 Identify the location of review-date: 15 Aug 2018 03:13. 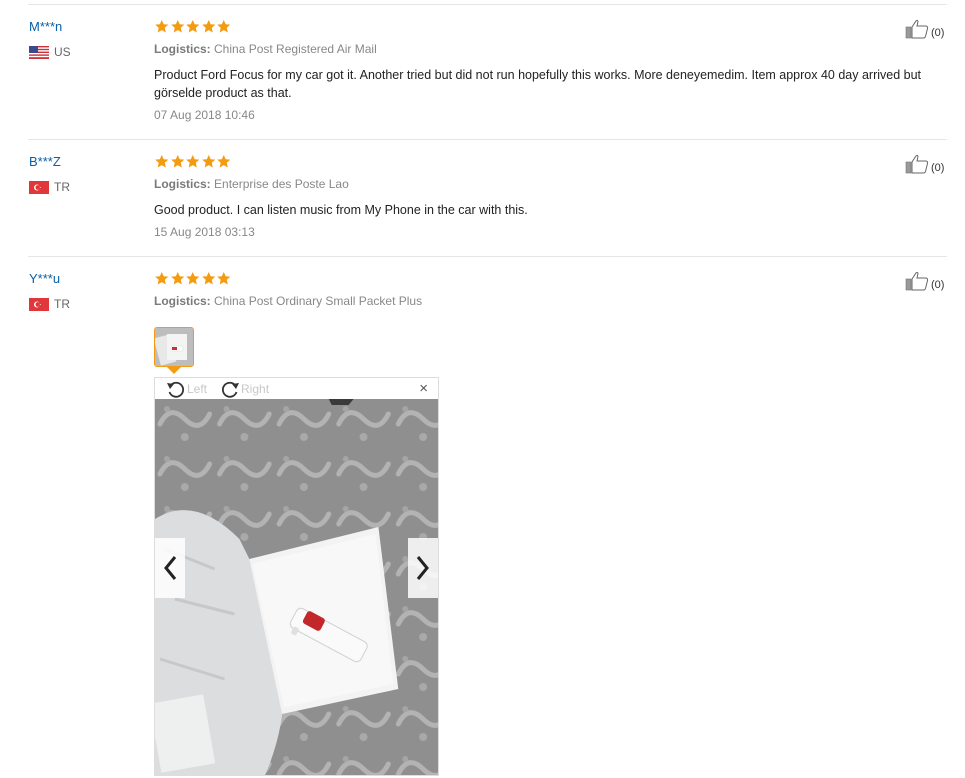
(204, 232).